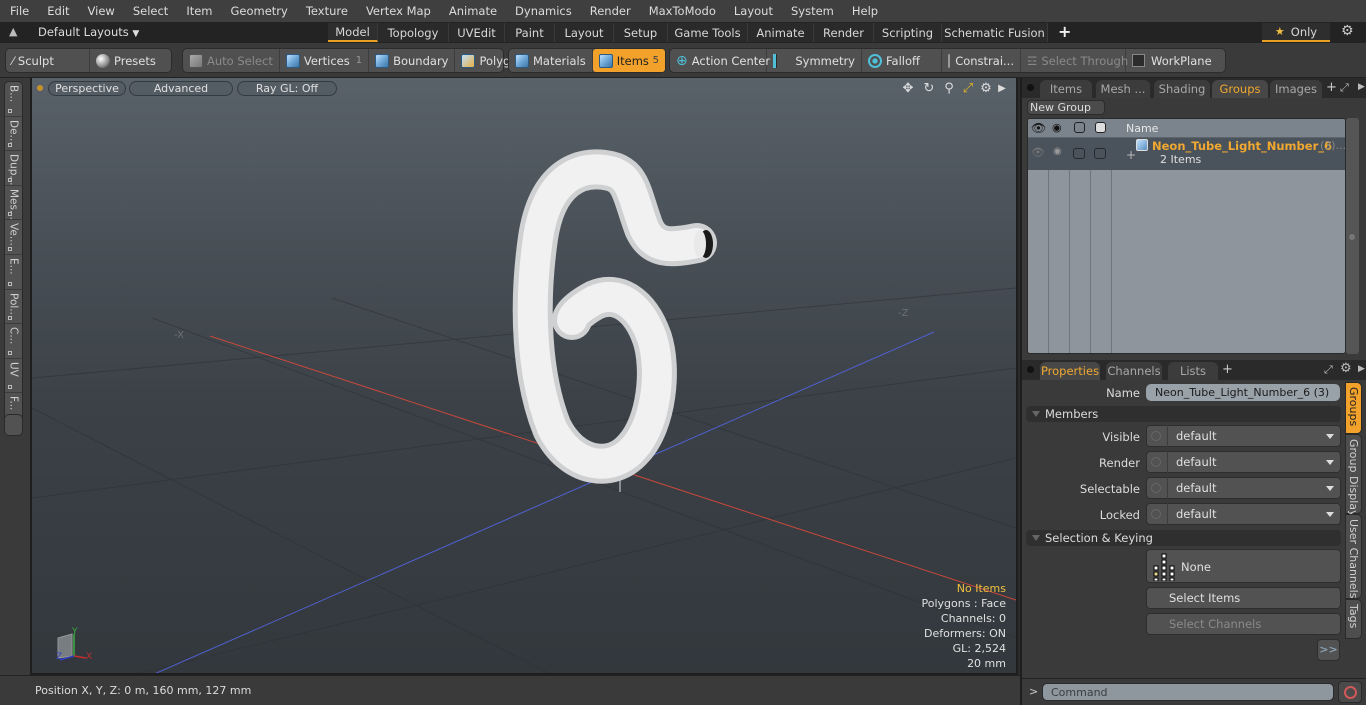  I want to click on menu-geometry: Geometry, so click(258, 11).